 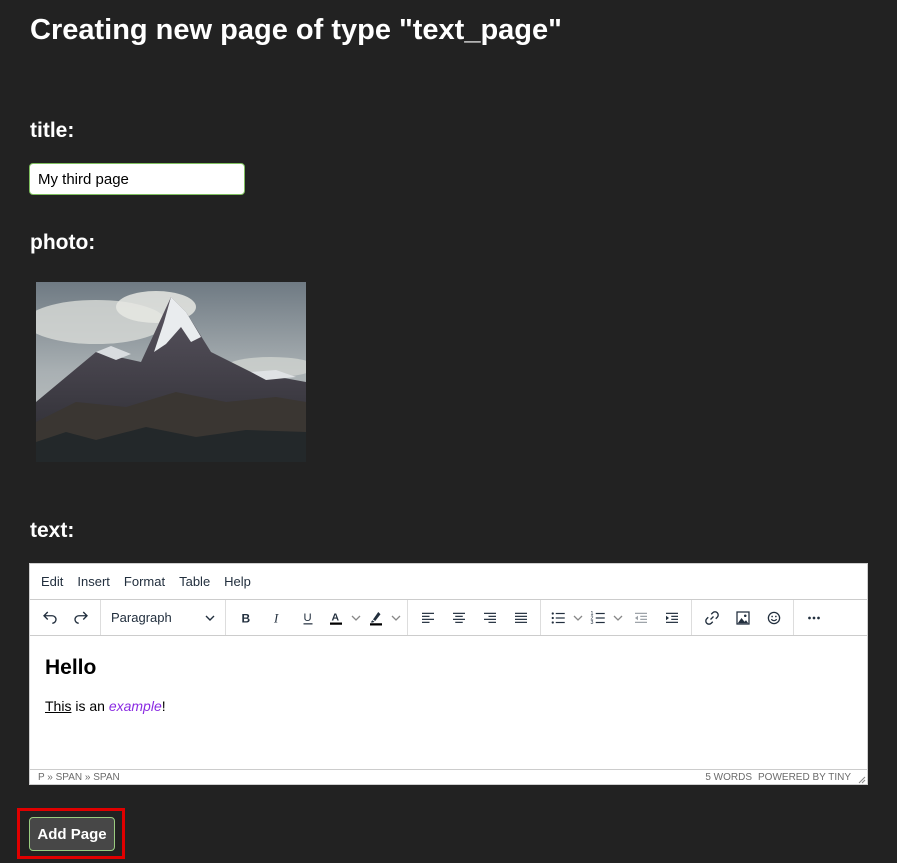 I want to click on insert-group, so click(x=743, y=617).